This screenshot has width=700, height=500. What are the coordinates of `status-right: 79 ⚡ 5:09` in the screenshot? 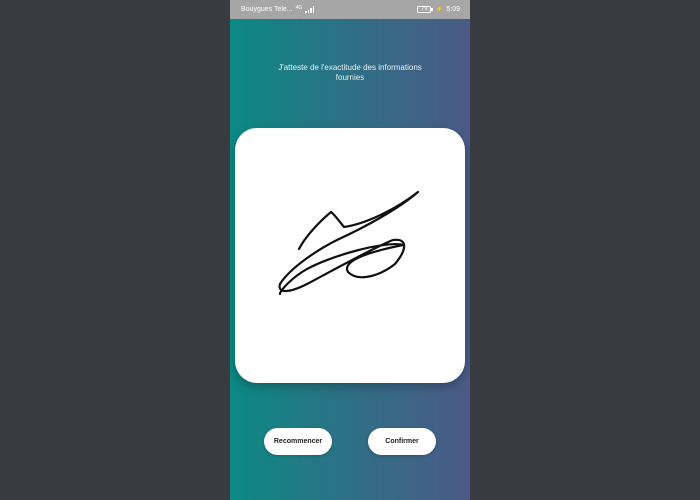 It's located at (438, 9).